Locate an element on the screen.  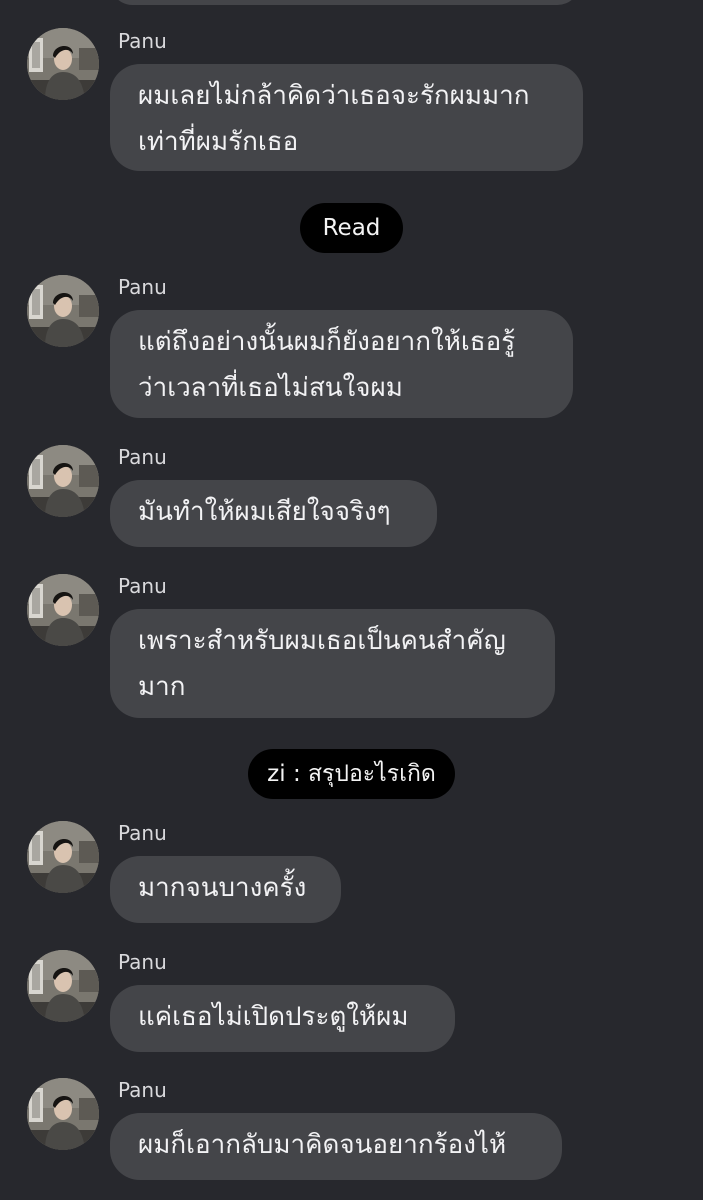
message-text-line: มากจนบางครั้ง is located at coordinates (222, 888).